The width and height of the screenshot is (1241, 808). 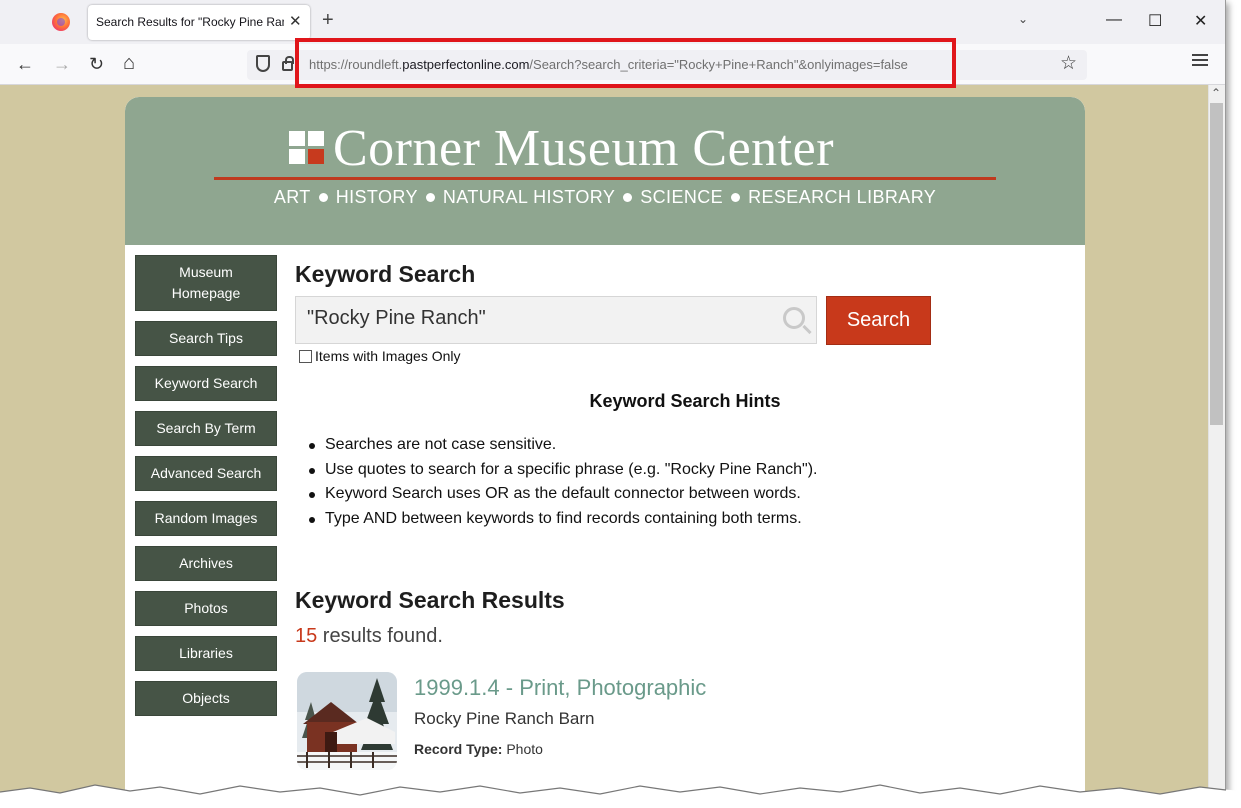 I want to click on nav-research-library: RESEARCH LIBRARY, so click(x=842, y=197).